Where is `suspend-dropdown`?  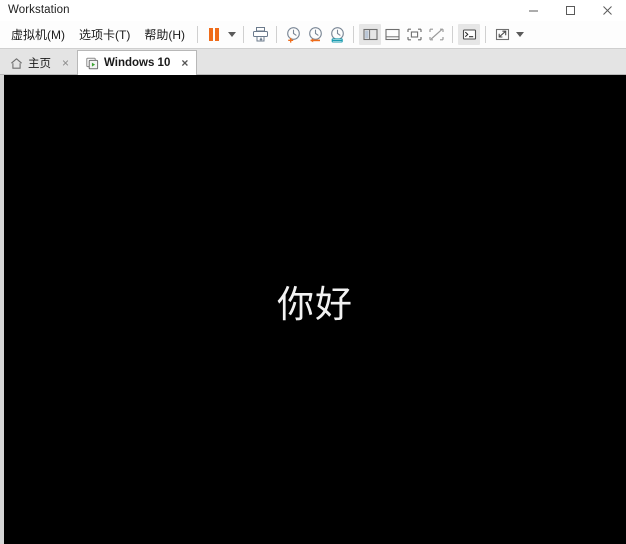 suspend-dropdown is located at coordinates (231, 34).